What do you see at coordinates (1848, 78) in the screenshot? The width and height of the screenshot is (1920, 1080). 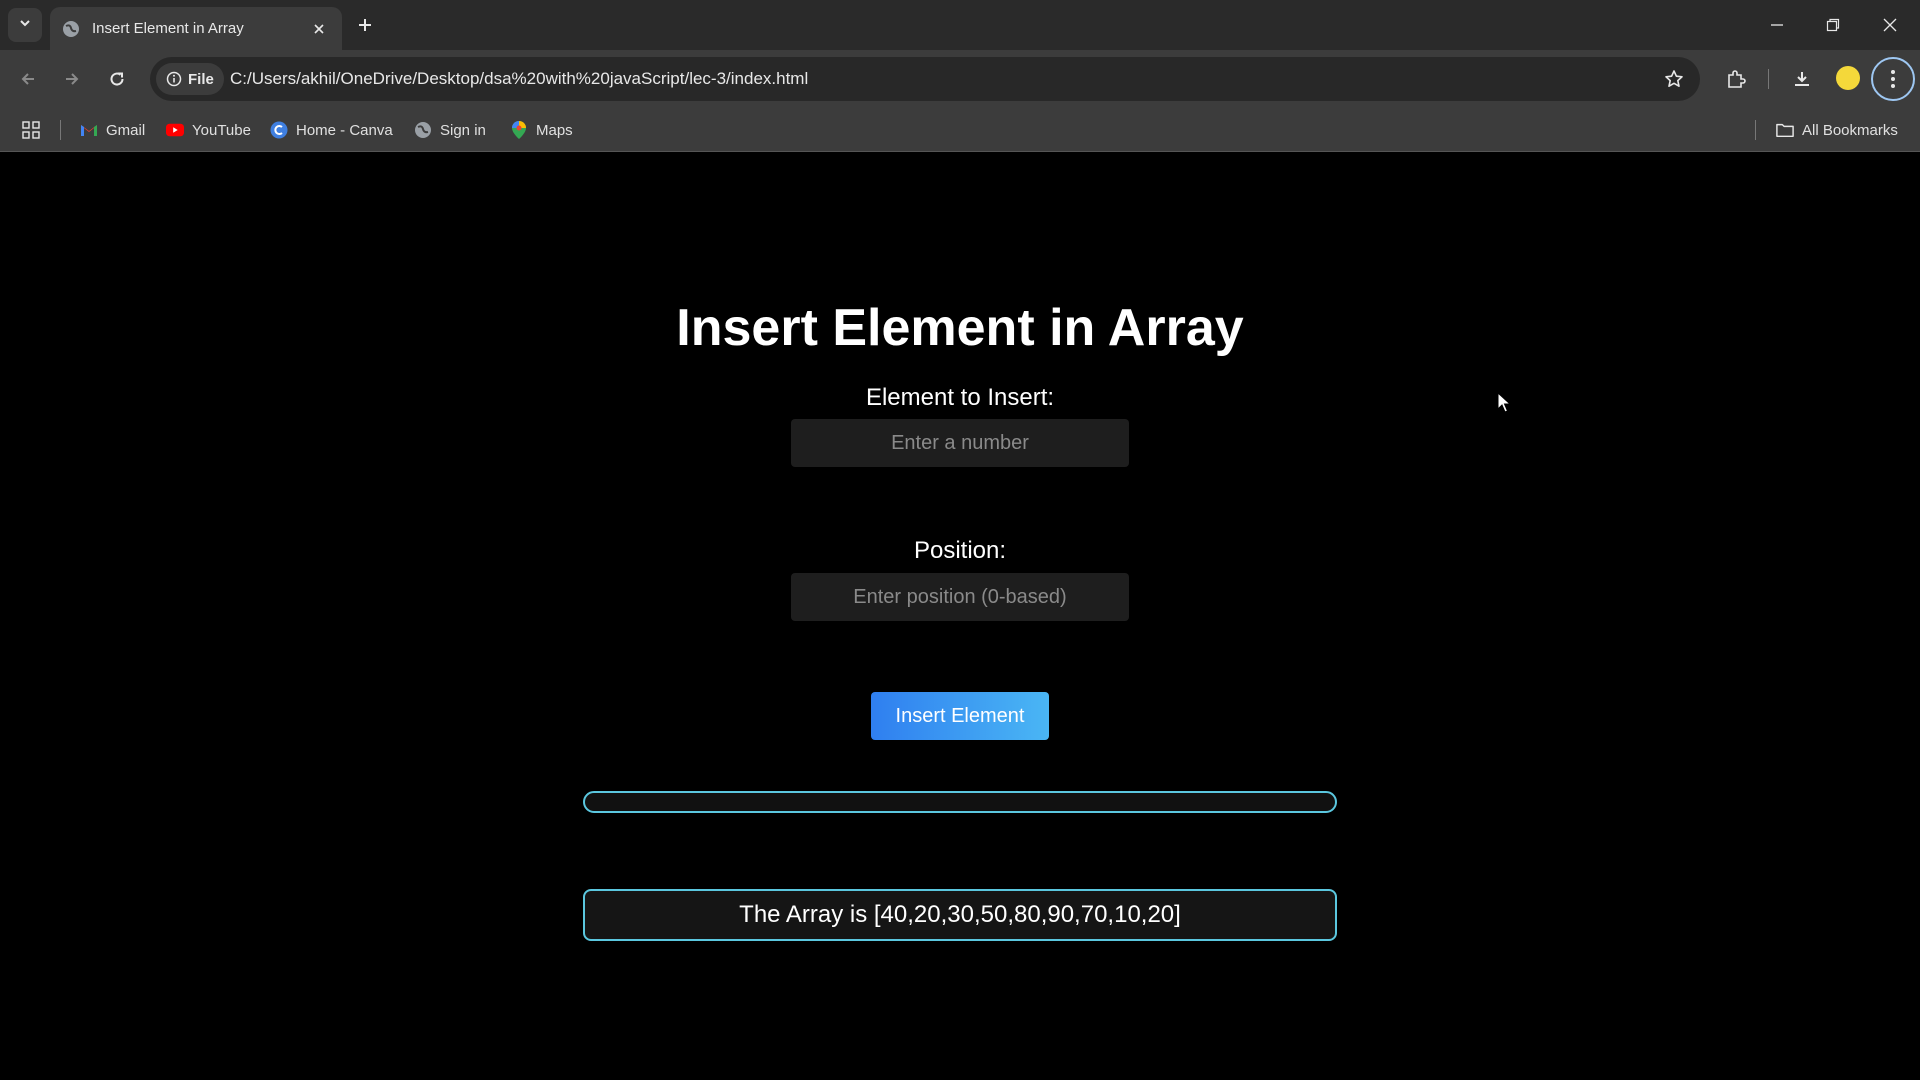 I see `profile-avatar` at bounding box center [1848, 78].